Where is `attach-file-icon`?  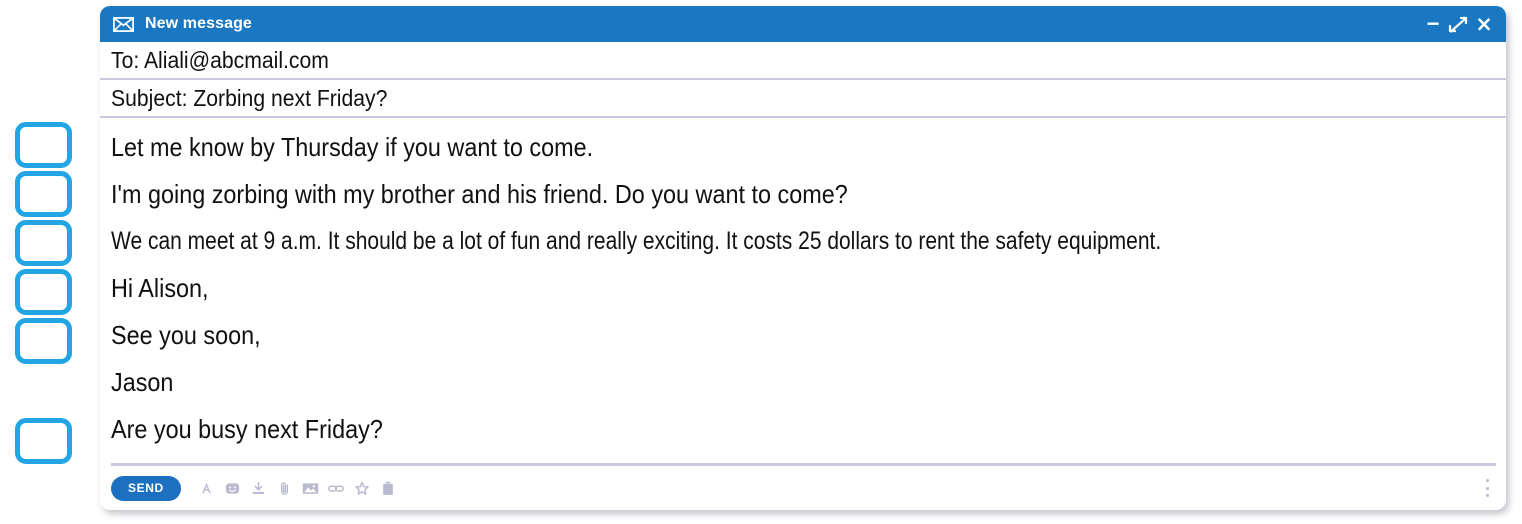 attach-file-icon is located at coordinates (284, 488).